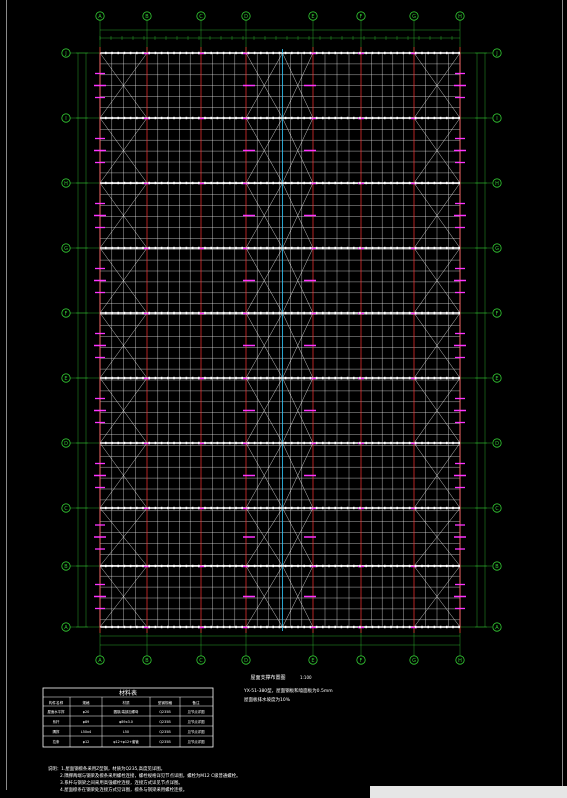 This screenshot has width=567, height=798. What do you see at coordinates (246, 17) in the screenshot?
I see `column-bubble-top-label: D` at bounding box center [246, 17].